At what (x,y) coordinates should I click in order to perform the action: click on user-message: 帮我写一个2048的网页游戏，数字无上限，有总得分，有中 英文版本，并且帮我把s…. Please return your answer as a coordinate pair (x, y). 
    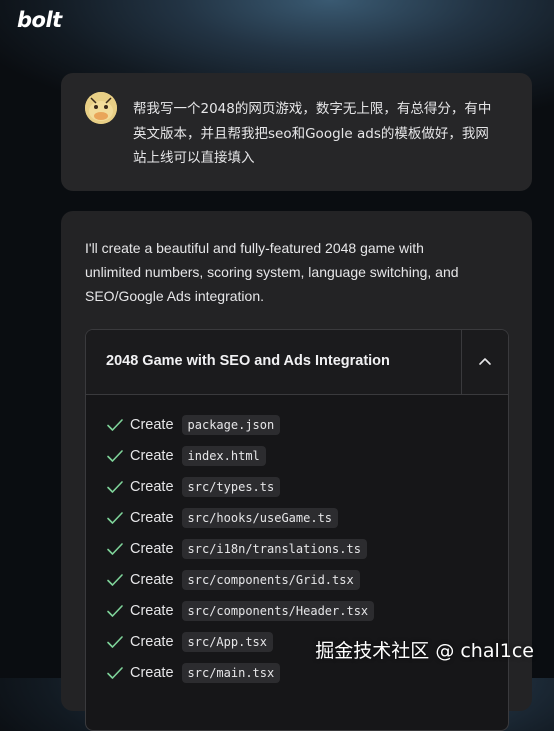
    Looking at the image, I should click on (296, 132).